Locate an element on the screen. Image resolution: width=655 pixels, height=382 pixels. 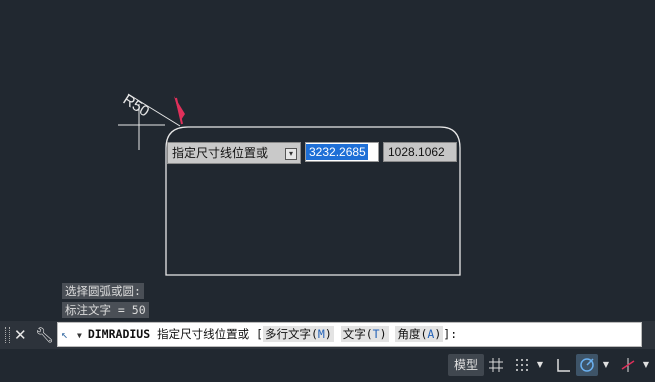
coordinate-x-input: 3232.2685 is located at coordinates (342, 152).